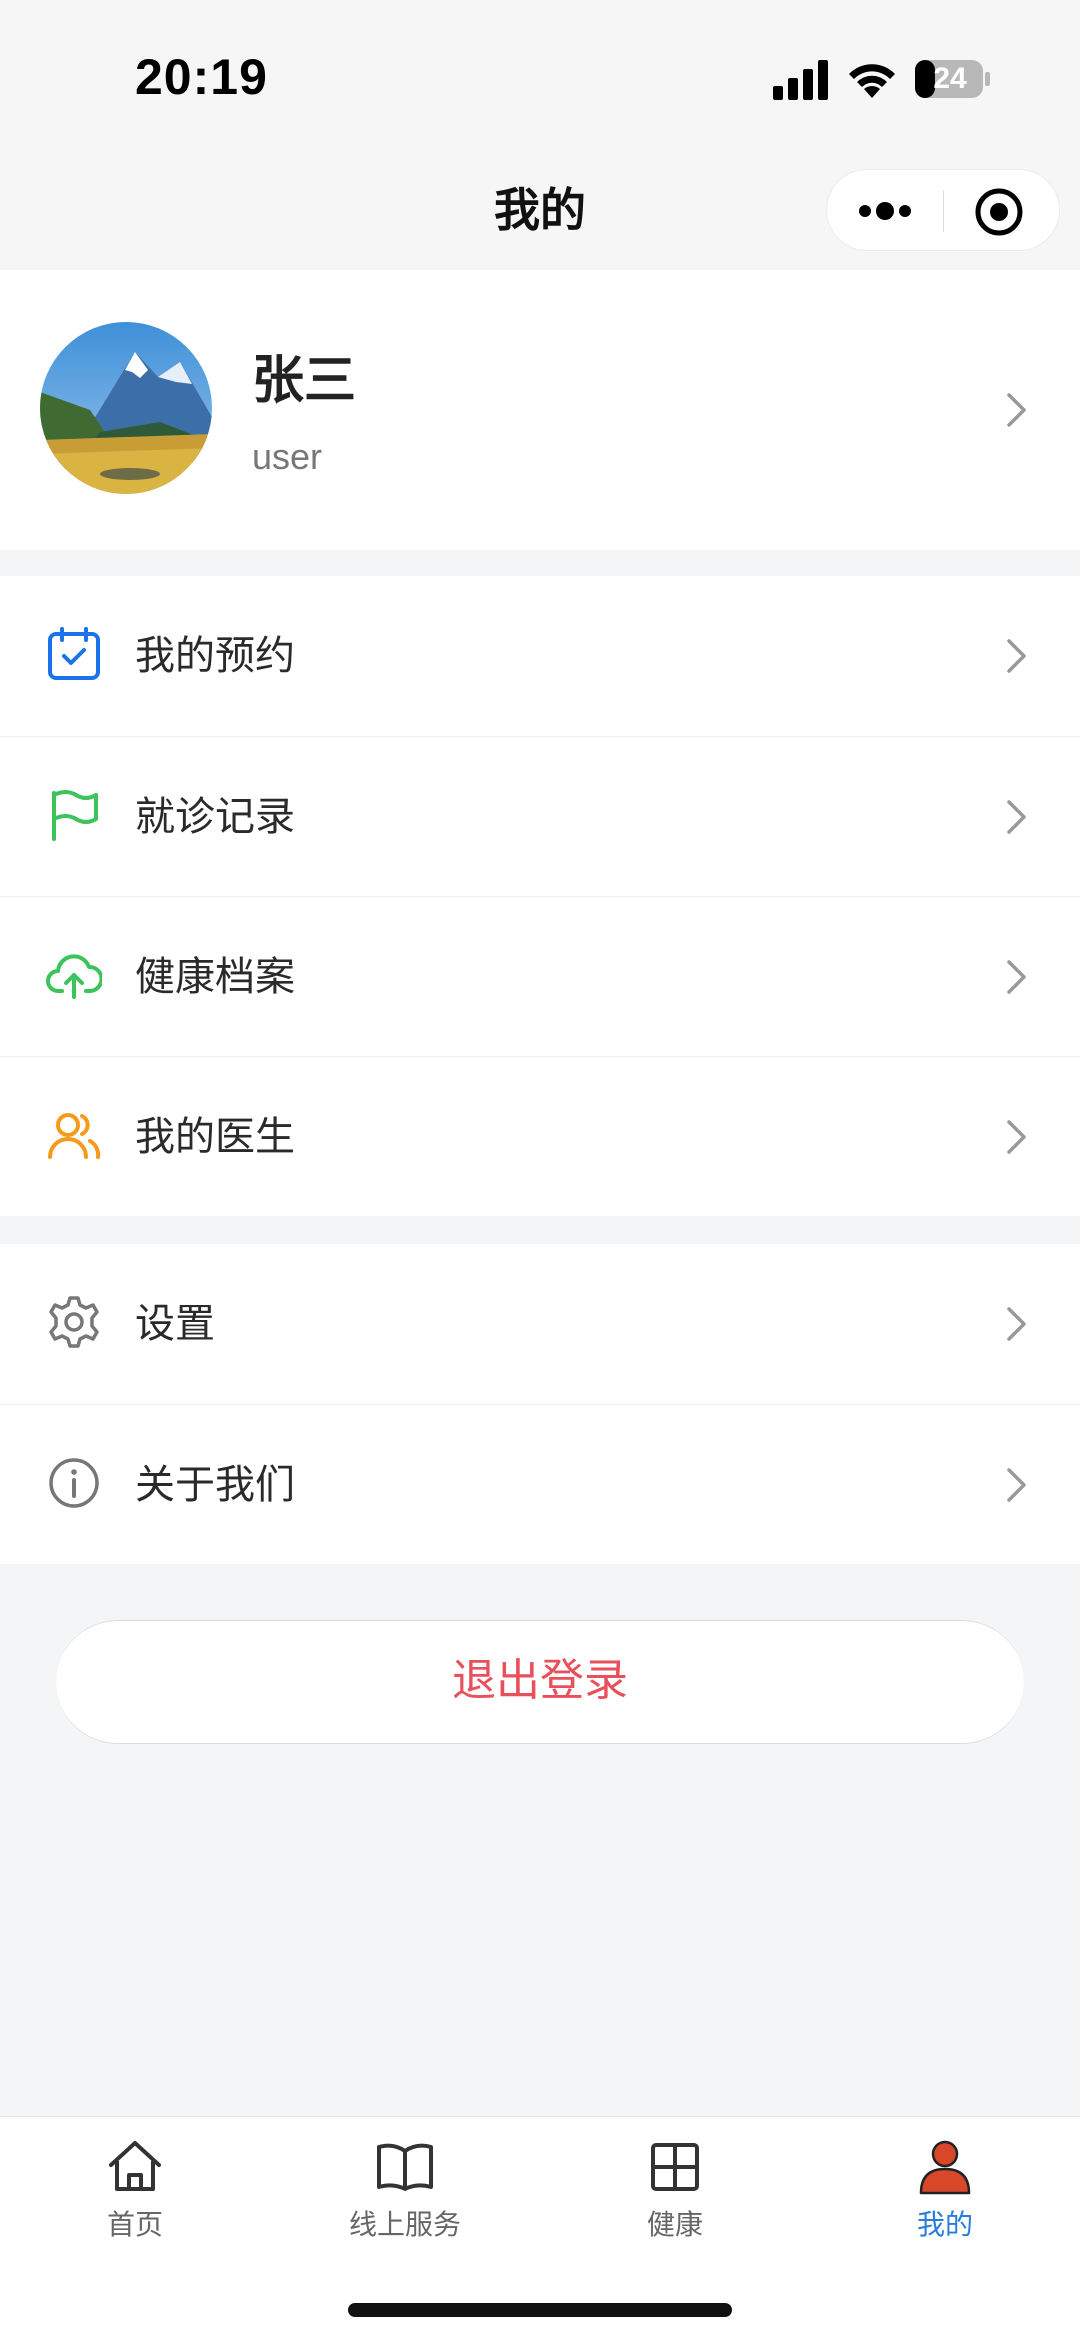 This screenshot has height=2342, width=1080. What do you see at coordinates (872, 81) in the screenshot?
I see `wifi-icon` at bounding box center [872, 81].